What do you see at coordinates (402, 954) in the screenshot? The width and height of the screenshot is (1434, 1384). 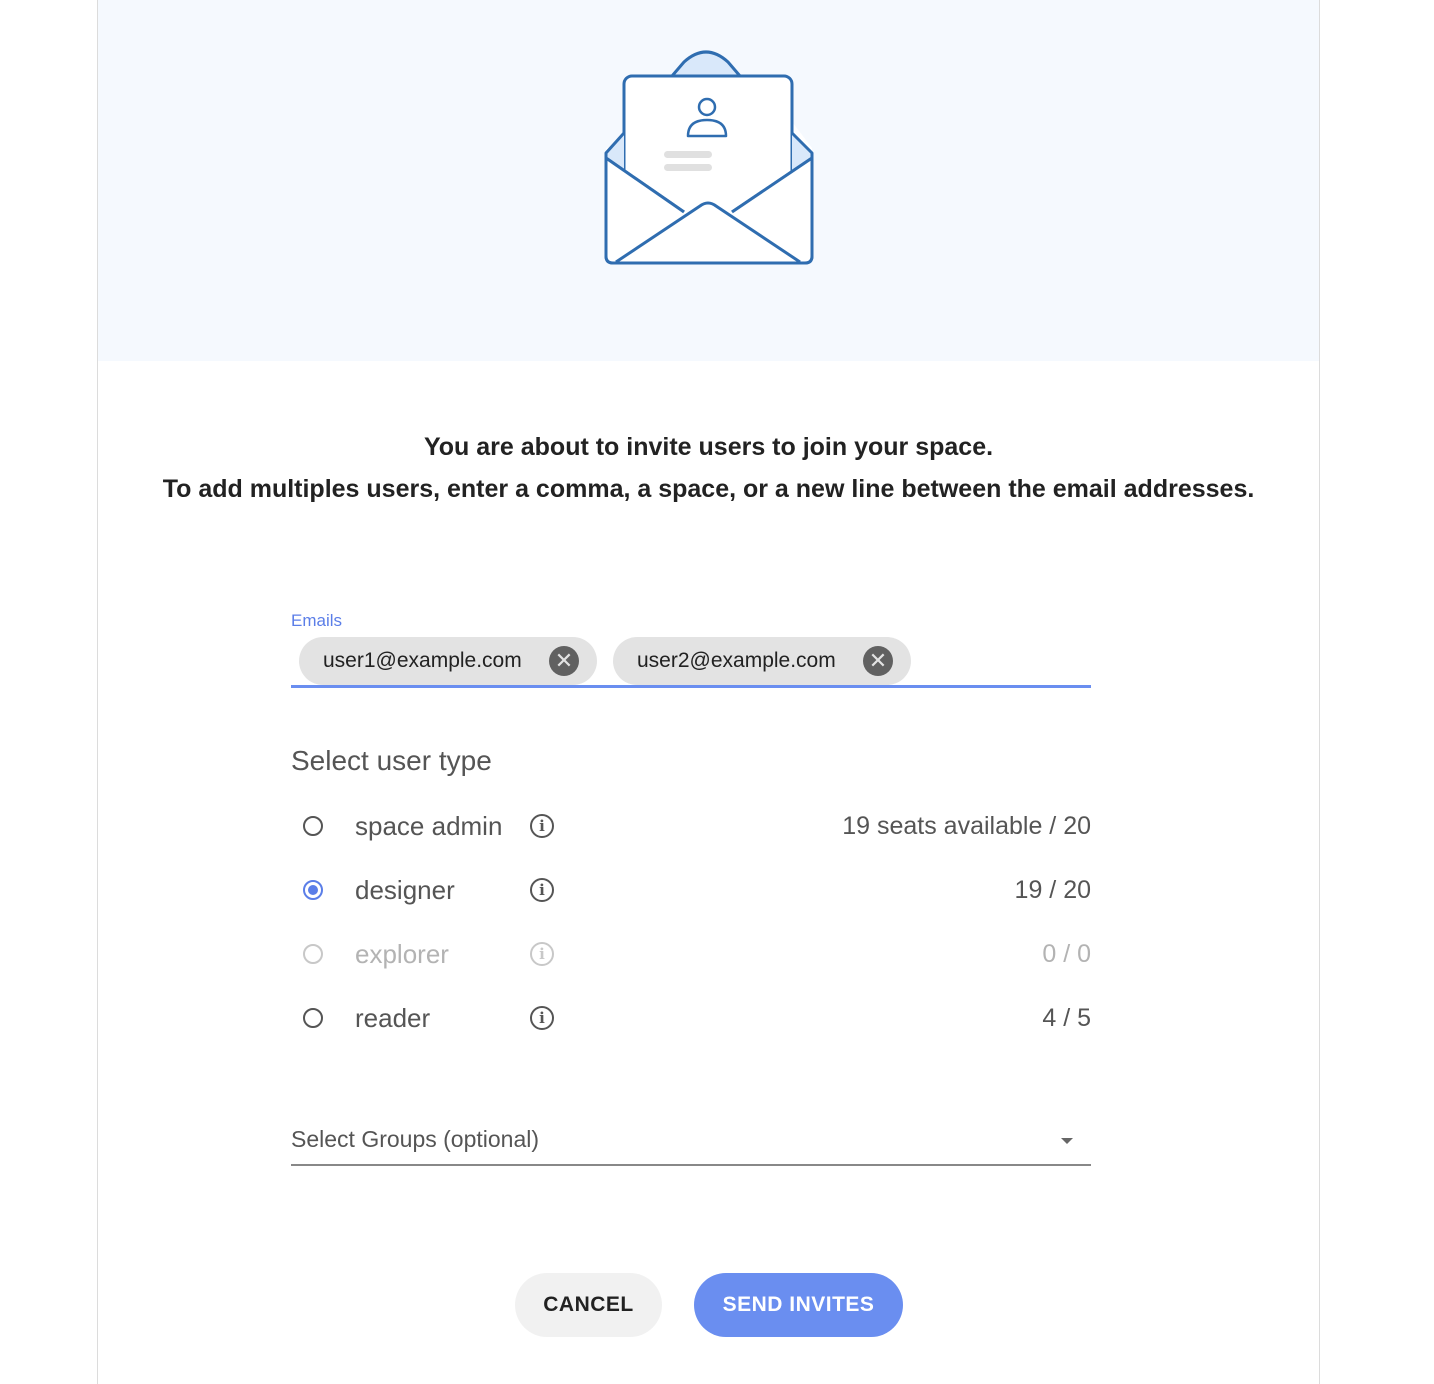 I see `option-label: explorer` at bounding box center [402, 954].